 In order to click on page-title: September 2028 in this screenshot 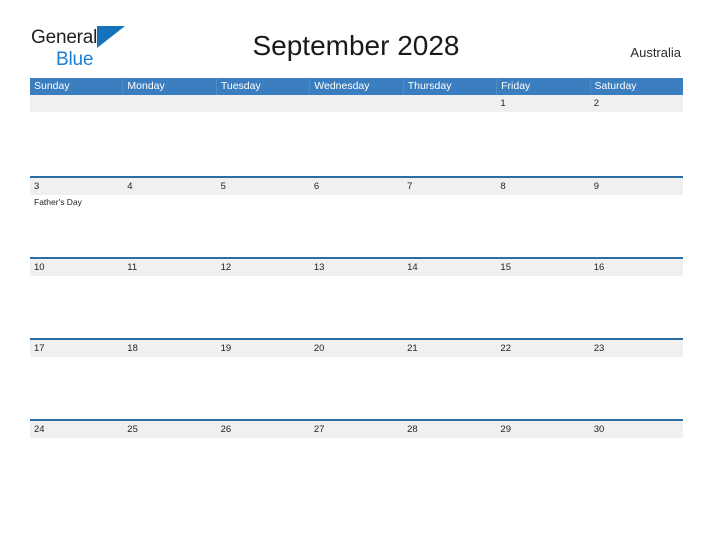, I will do `click(356, 45)`.